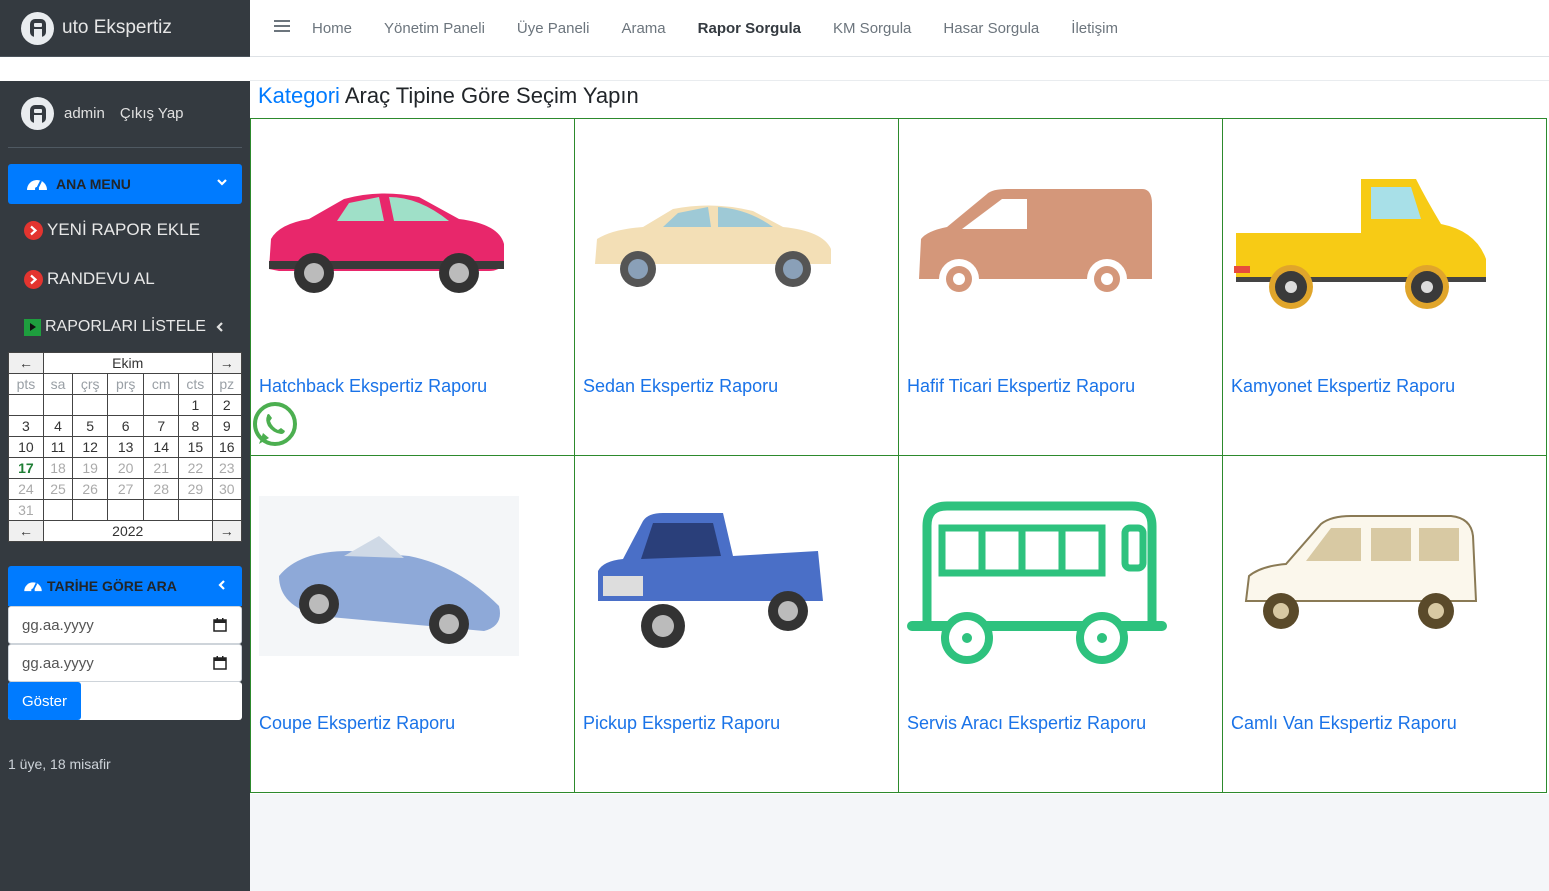 The width and height of the screenshot is (1549, 891). I want to click on calendar-day: 27, so click(126, 489).